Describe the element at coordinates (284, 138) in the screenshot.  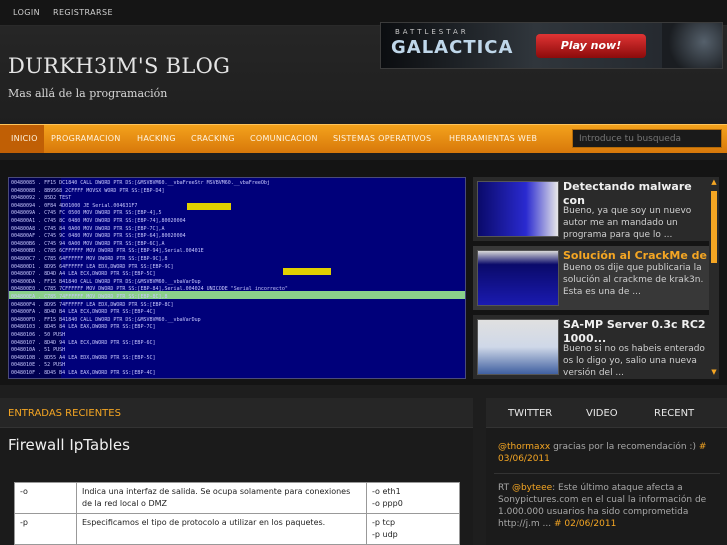
I see `nav-item-comunicacion: COMUNICACION` at that location.